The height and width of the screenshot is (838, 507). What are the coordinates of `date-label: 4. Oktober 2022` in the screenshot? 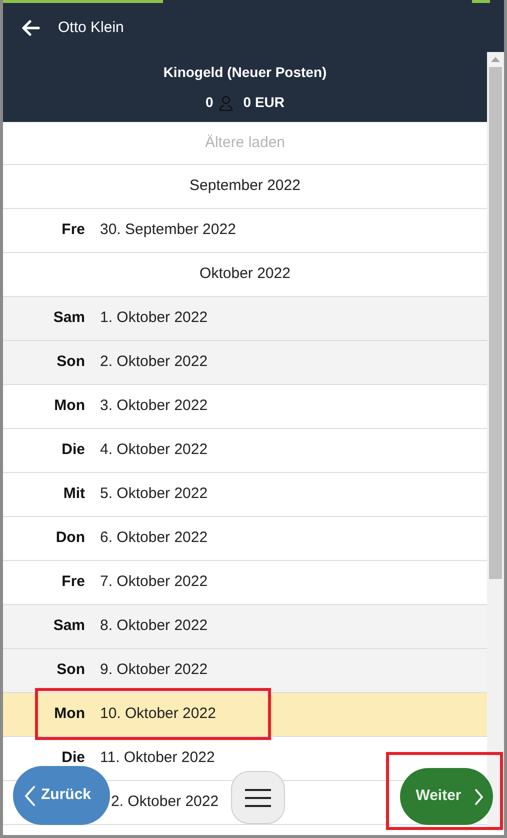 It's located at (154, 450).